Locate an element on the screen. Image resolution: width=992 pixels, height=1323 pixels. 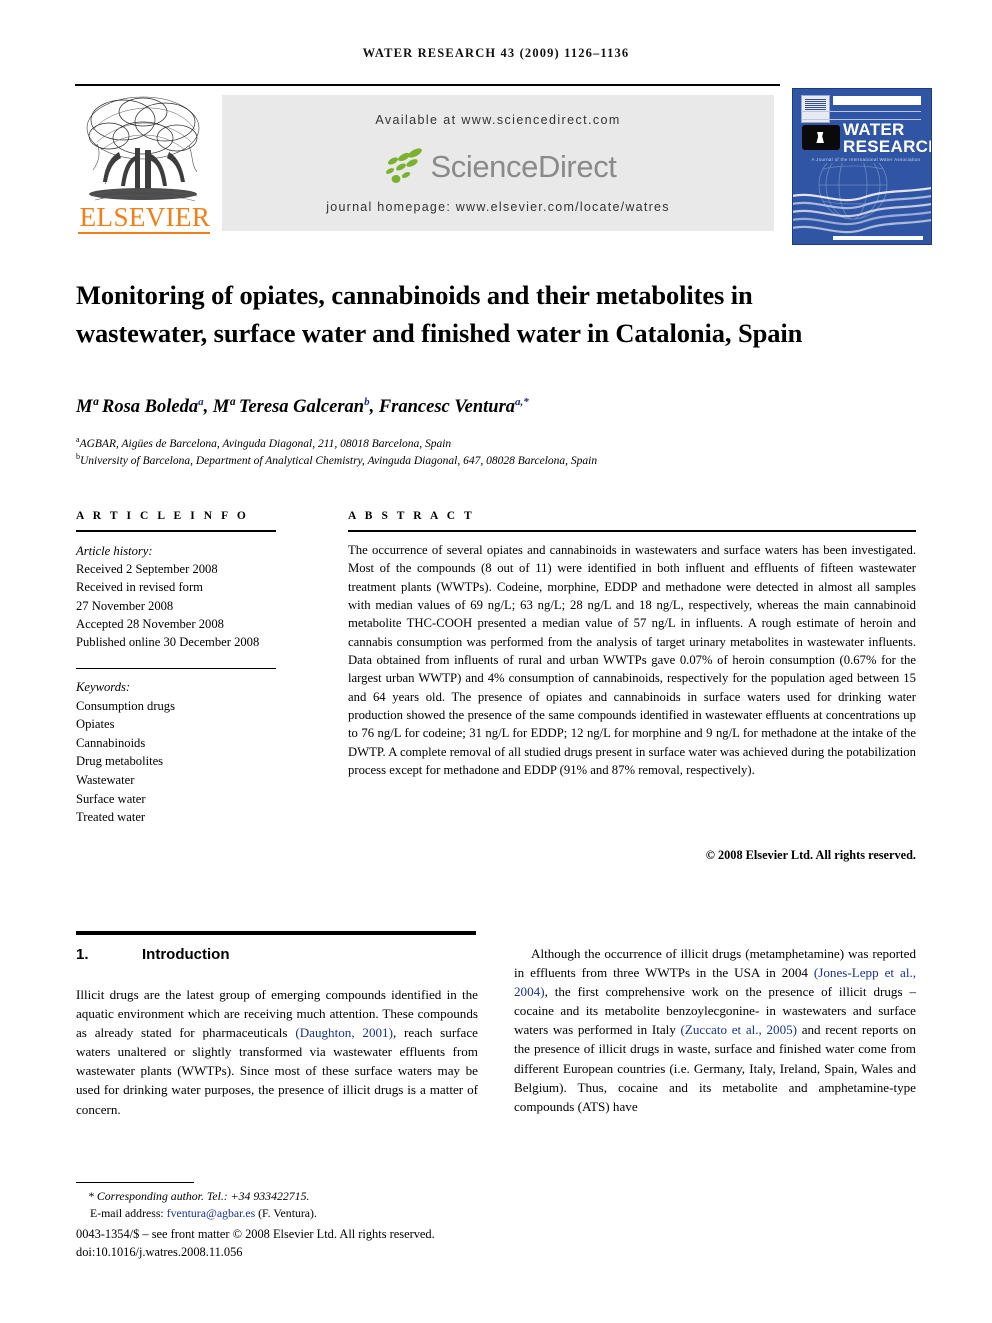
author-2-affil-marker: b is located at coordinates (367, 402).